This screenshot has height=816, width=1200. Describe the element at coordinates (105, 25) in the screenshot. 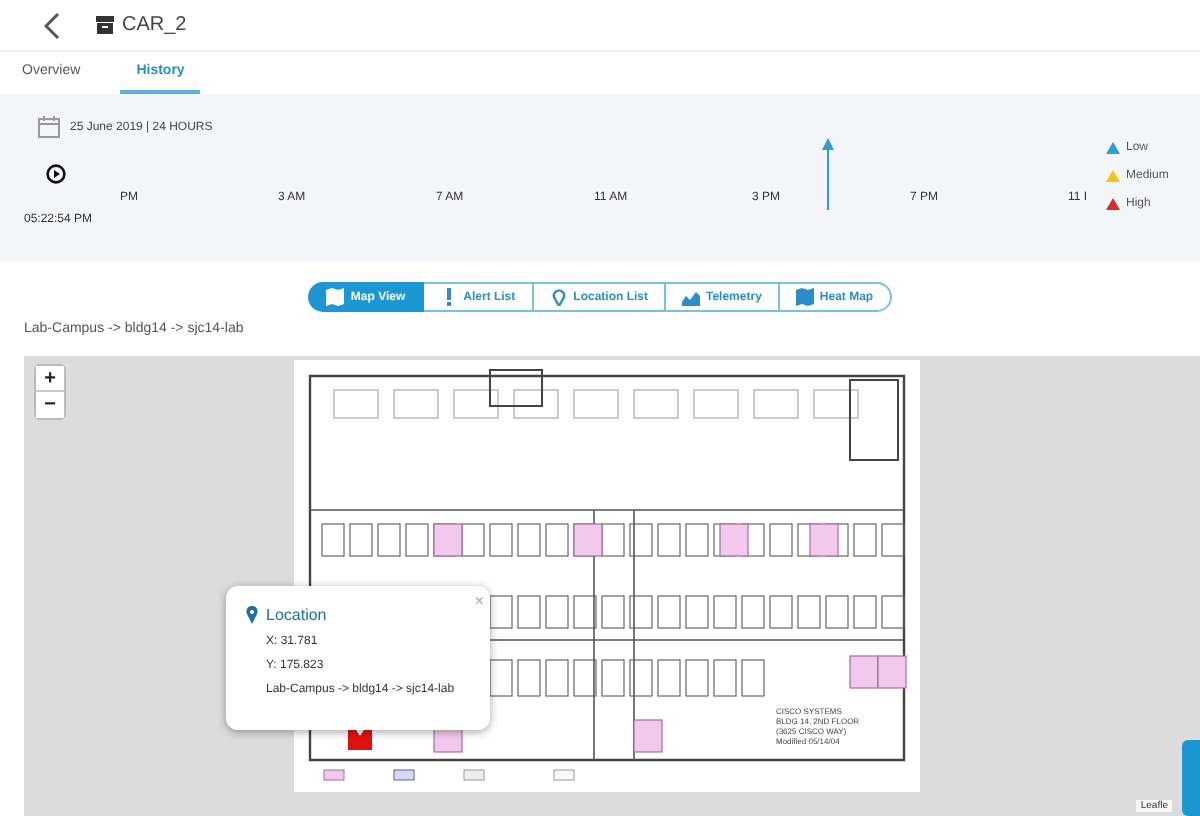

I see `box-icon` at that location.